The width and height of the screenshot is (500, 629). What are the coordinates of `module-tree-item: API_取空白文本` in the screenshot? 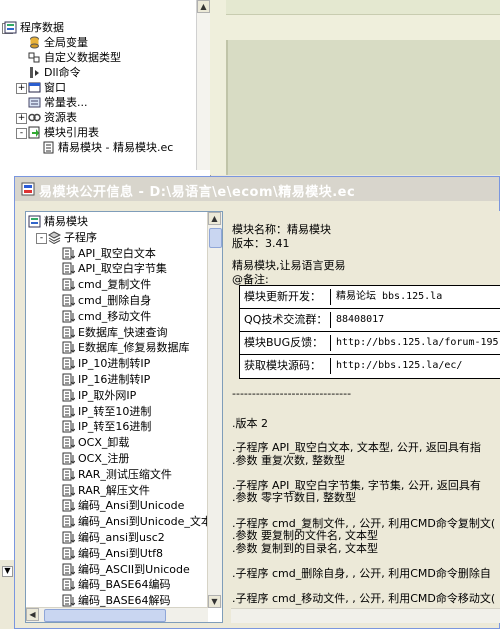 It's located at (118, 254).